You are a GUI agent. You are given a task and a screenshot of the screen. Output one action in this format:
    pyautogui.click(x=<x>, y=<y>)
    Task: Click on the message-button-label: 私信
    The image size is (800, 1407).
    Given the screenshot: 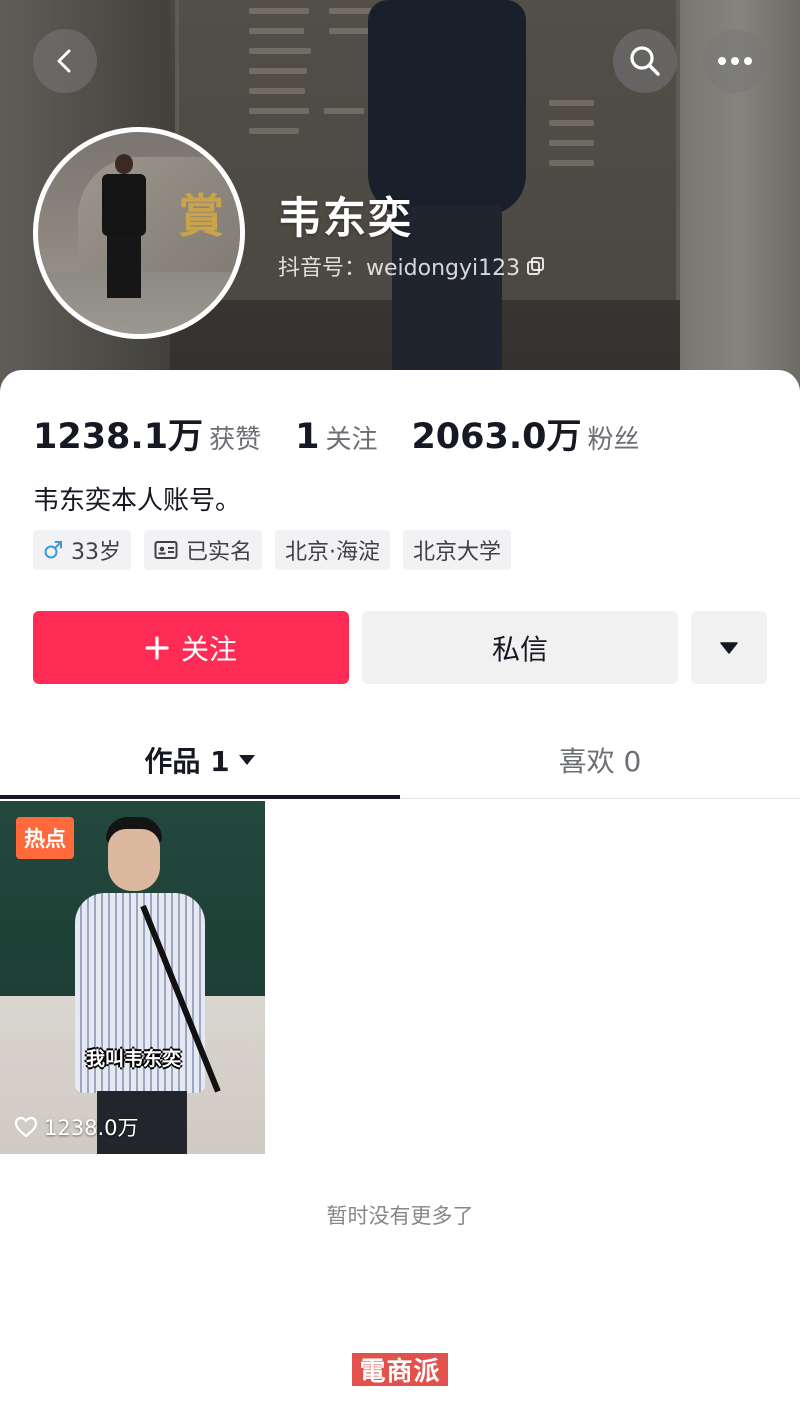 What is the action you would take?
    pyautogui.click(x=519, y=649)
    